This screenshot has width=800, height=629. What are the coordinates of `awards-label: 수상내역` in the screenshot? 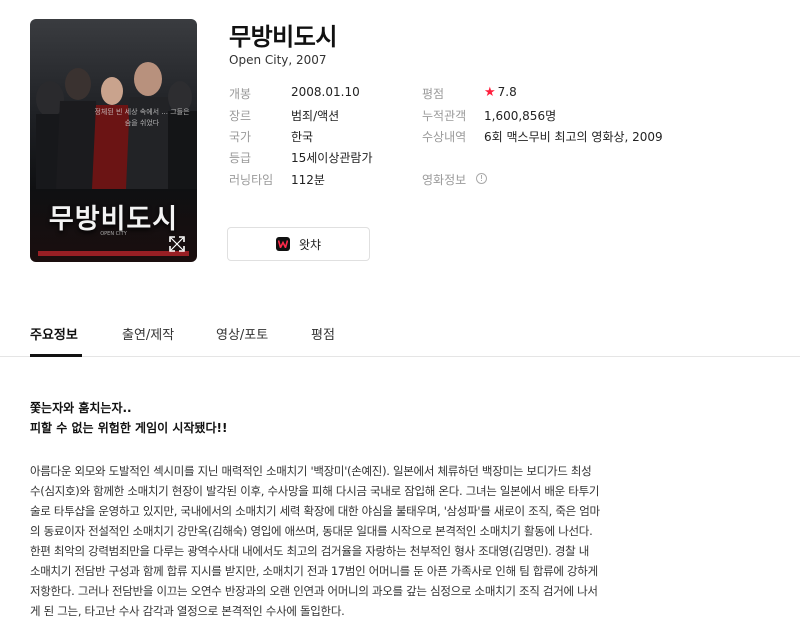 It's located at (444, 137).